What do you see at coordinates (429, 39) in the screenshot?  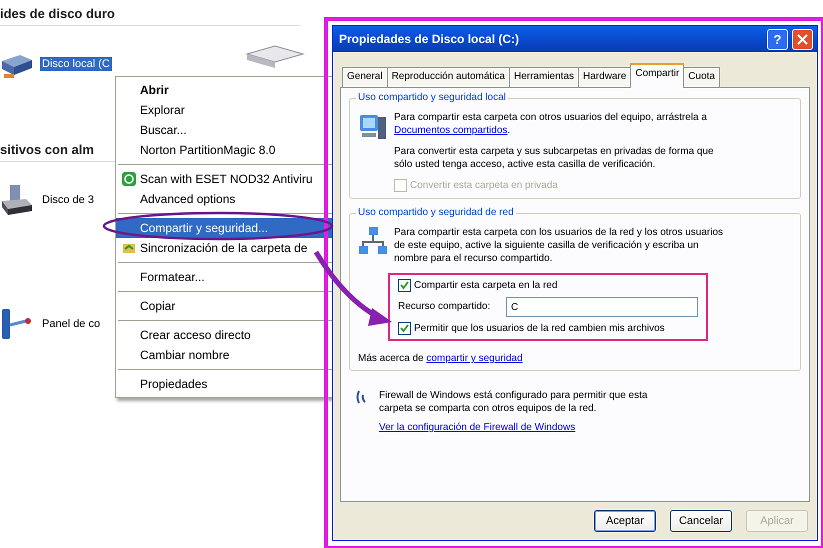 I see `window-title: Propiedades de Disco local (C:)` at bounding box center [429, 39].